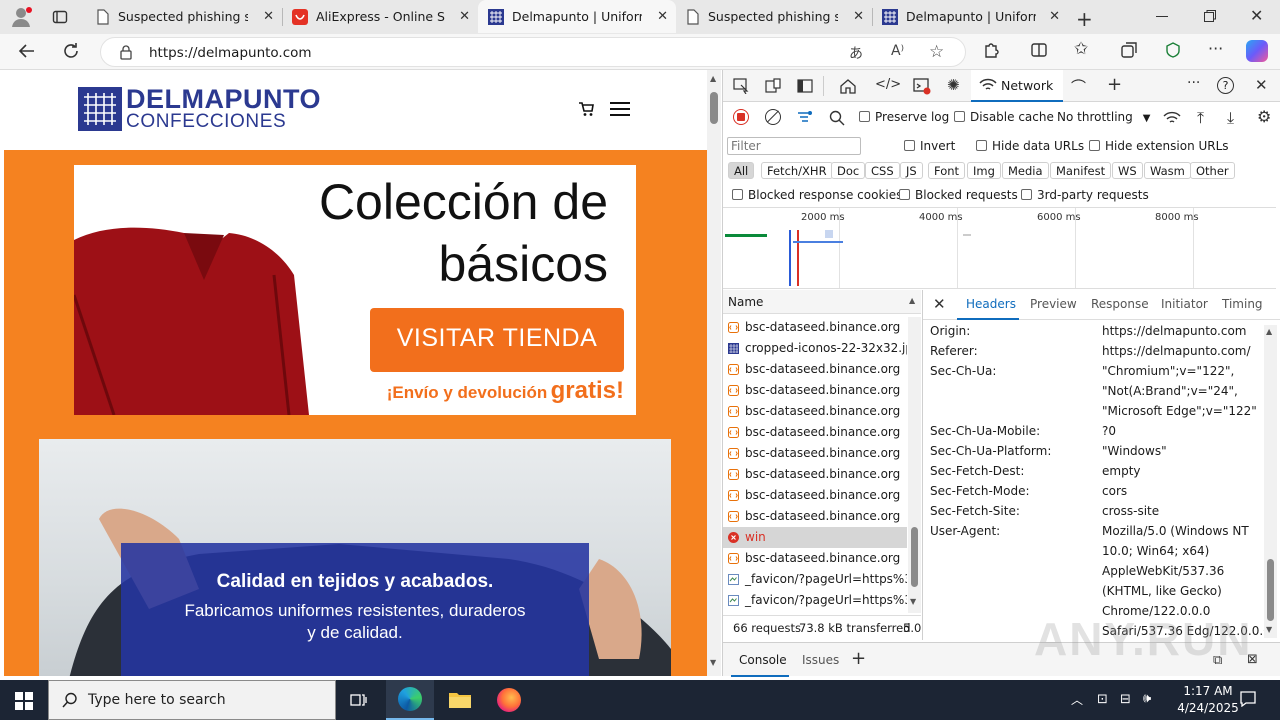 The image size is (1280, 720). What do you see at coordinates (1081, 49) in the screenshot?
I see `favorites-icon: ✩` at bounding box center [1081, 49].